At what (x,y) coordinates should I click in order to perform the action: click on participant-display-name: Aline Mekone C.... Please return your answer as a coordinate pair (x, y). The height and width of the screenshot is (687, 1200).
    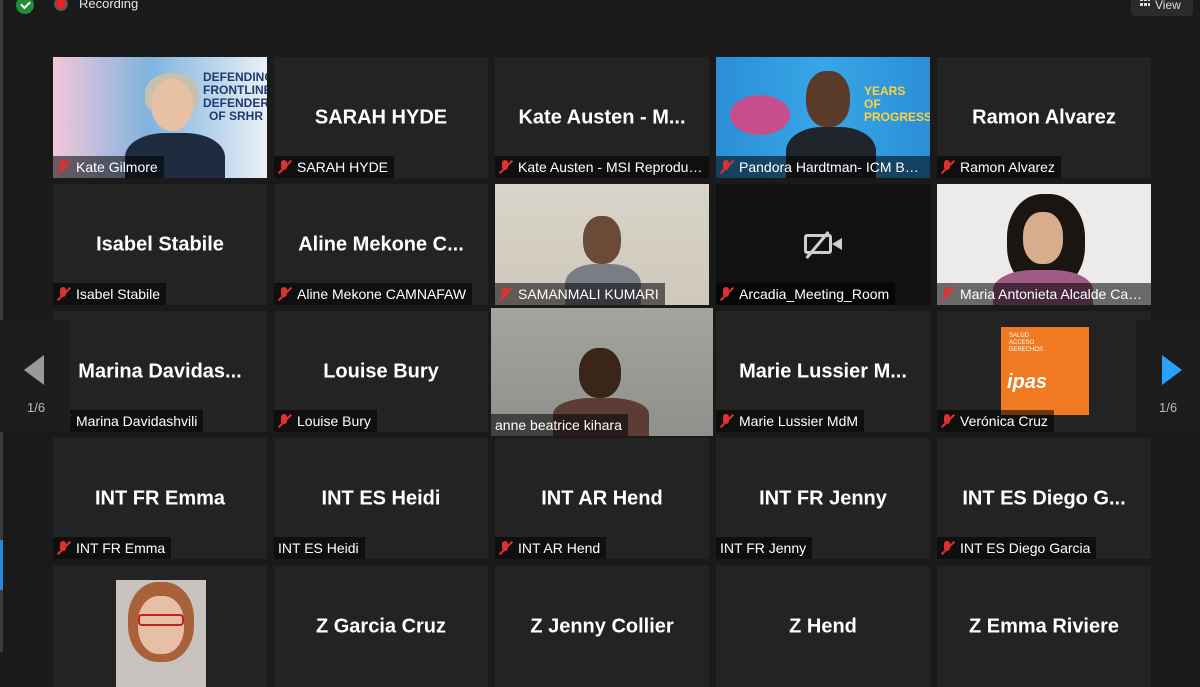
    Looking at the image, I should click on (381, 244).